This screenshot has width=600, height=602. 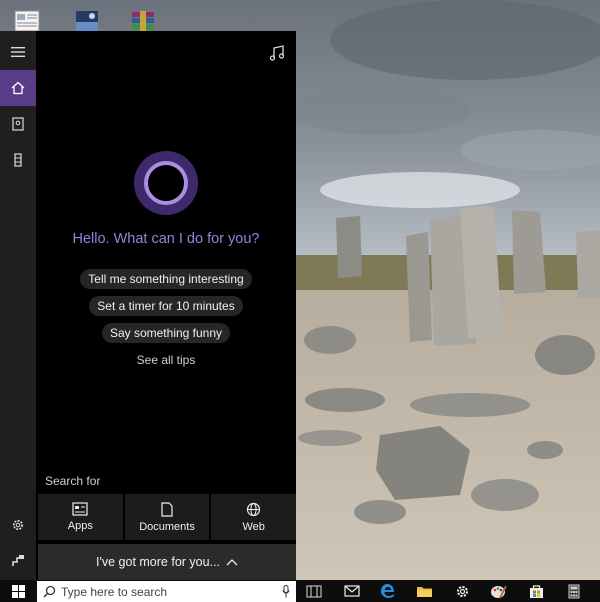 What do you see at coordinates (87, 21) in the screenshot?
I see `image-file-icon` at bounding box center [87, 21].